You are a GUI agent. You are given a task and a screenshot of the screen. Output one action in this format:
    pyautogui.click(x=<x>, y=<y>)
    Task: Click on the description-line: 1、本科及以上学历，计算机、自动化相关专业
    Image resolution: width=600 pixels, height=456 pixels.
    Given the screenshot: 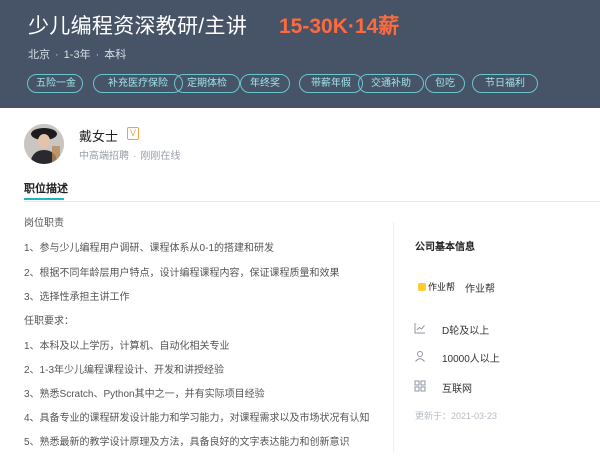 What is the action you would take?
    pyautogui.click(x=127, y=346)
    